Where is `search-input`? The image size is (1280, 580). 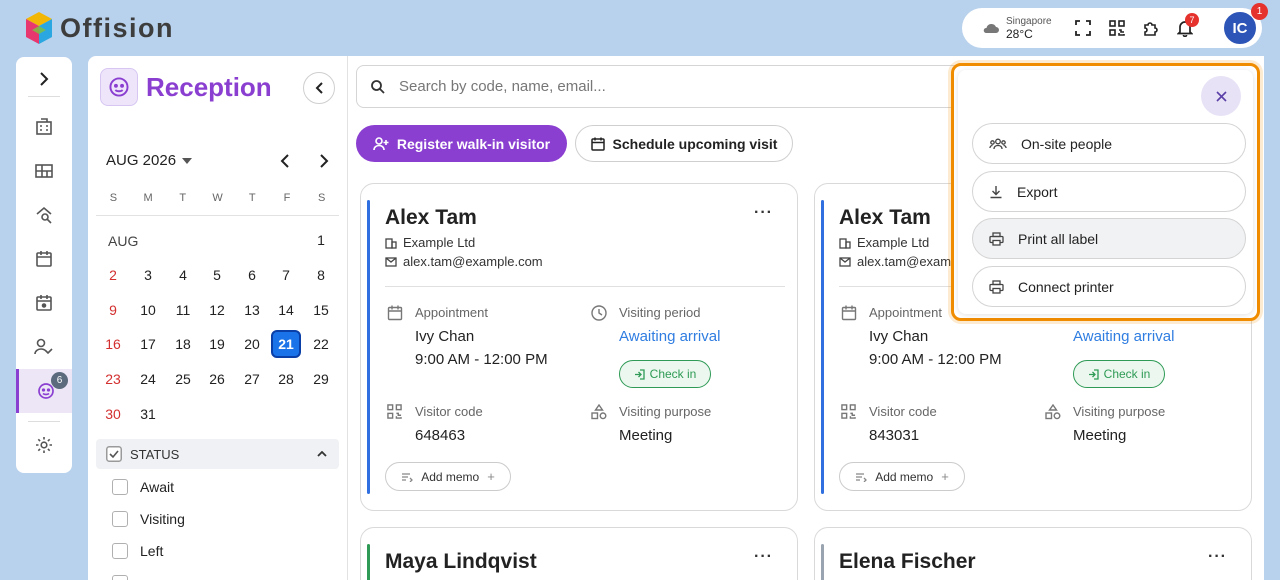 search-input is located at coordinates (659, 86).